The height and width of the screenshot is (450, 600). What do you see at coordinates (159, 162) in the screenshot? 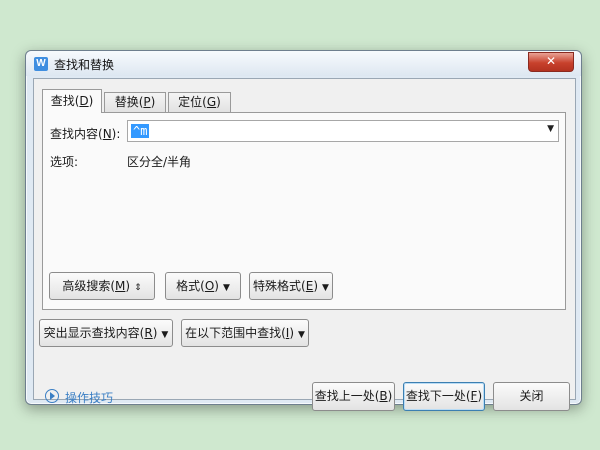
I see `options-value: 区分全/半角` at bounding box center [159, 162].